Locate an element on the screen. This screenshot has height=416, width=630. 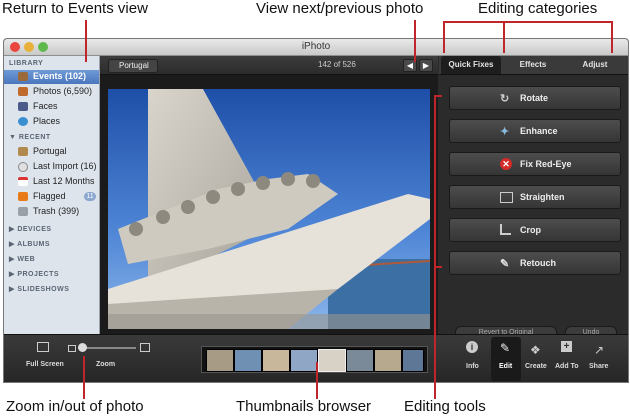
zoom-slider-knob is located at coordinates (82, 347).